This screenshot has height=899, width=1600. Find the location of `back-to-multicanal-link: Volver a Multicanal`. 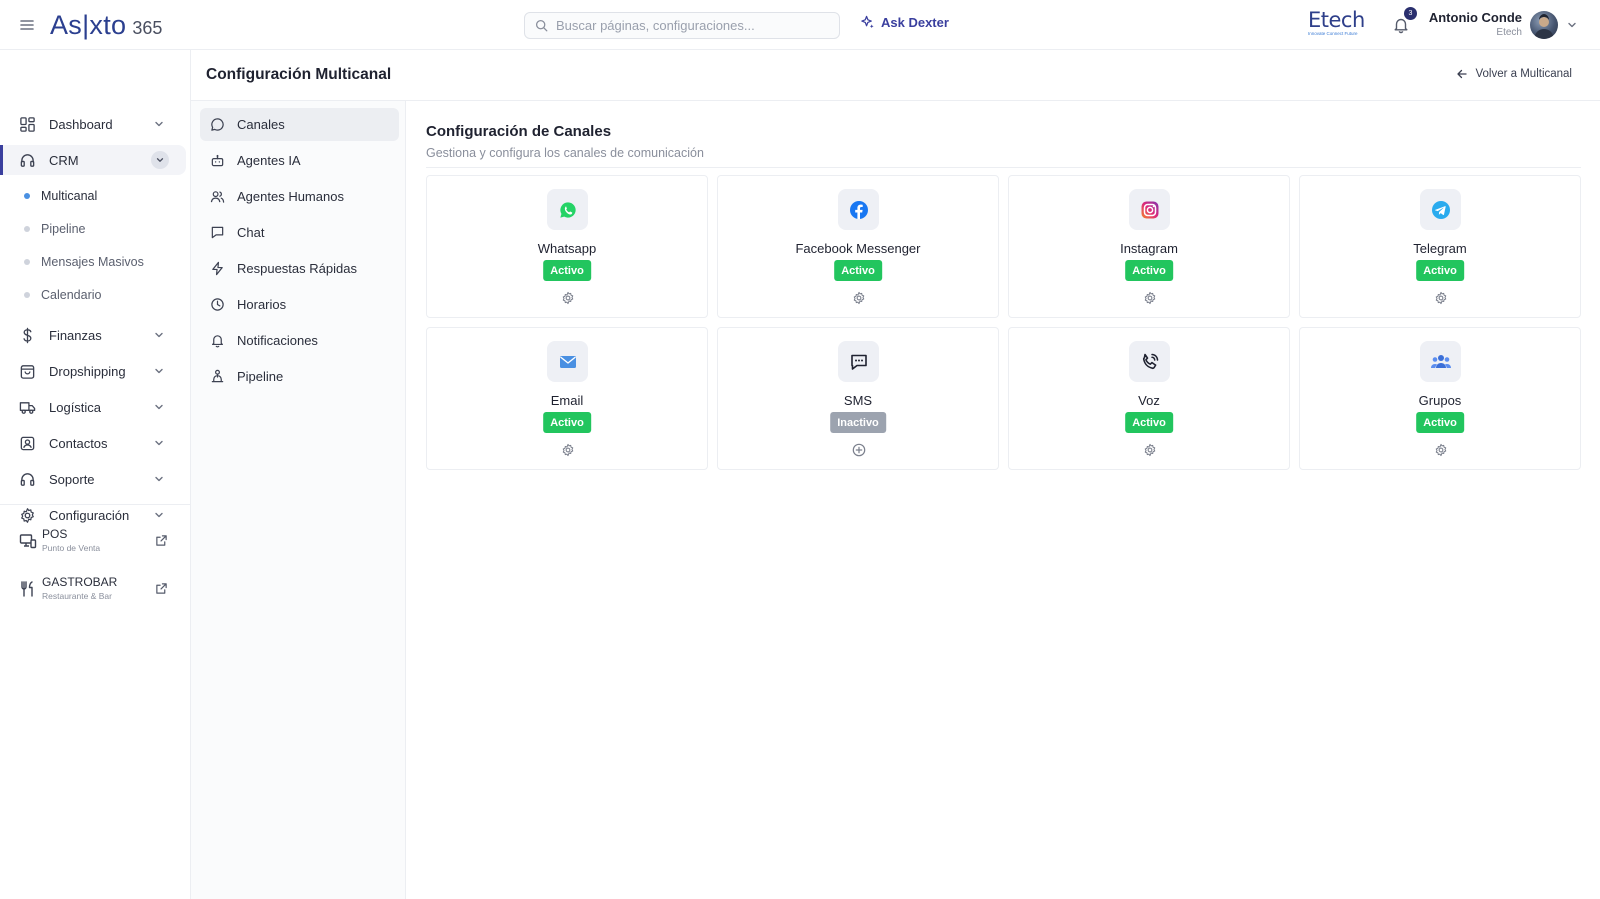

back-to-multicanal-link: Volver a Multicanal is located at coordinates (1514, 74).